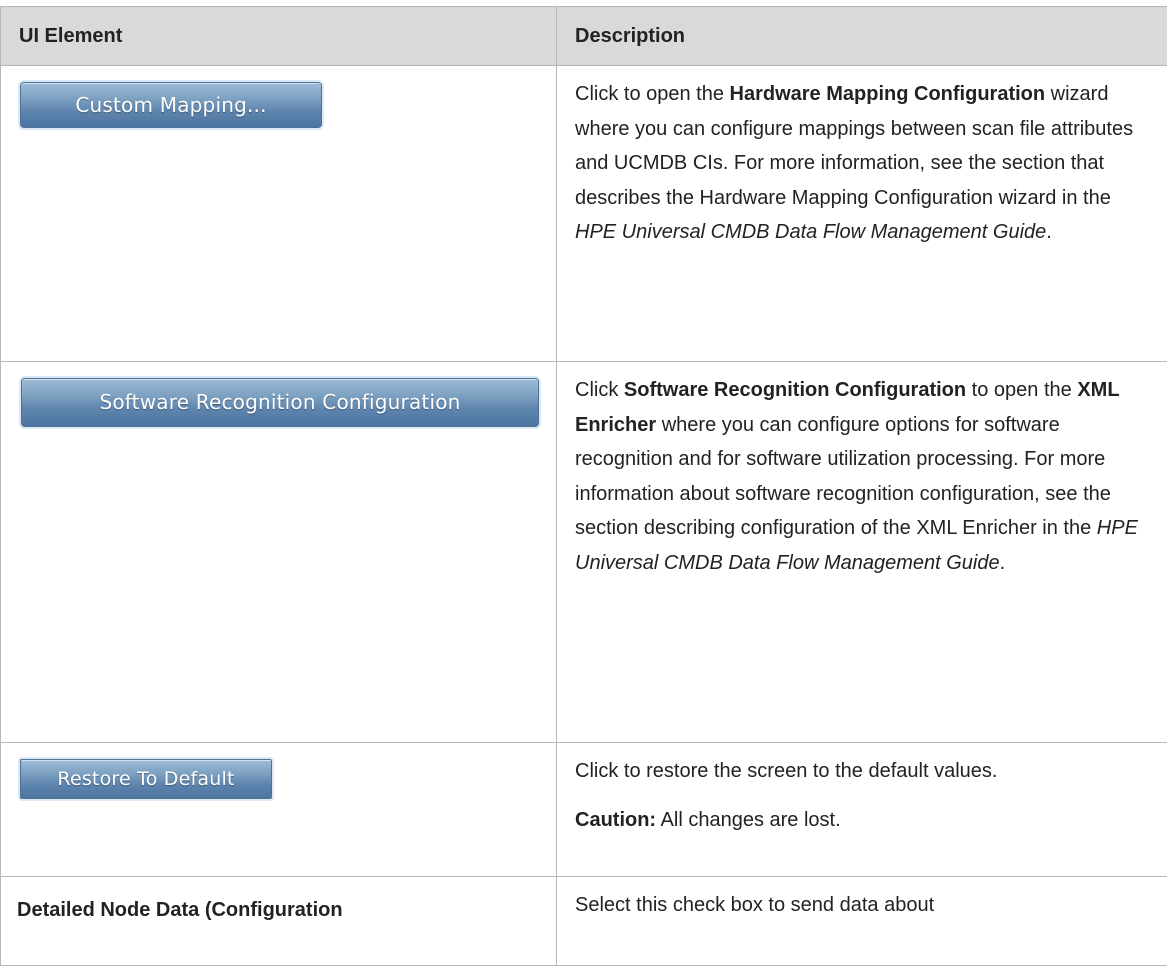 This screenshot has height=966, width=1167. What do you see at coordinates (615, 820) in the screenshot?
I see `caution-label: Caution:` at bounding box center [615, 820].